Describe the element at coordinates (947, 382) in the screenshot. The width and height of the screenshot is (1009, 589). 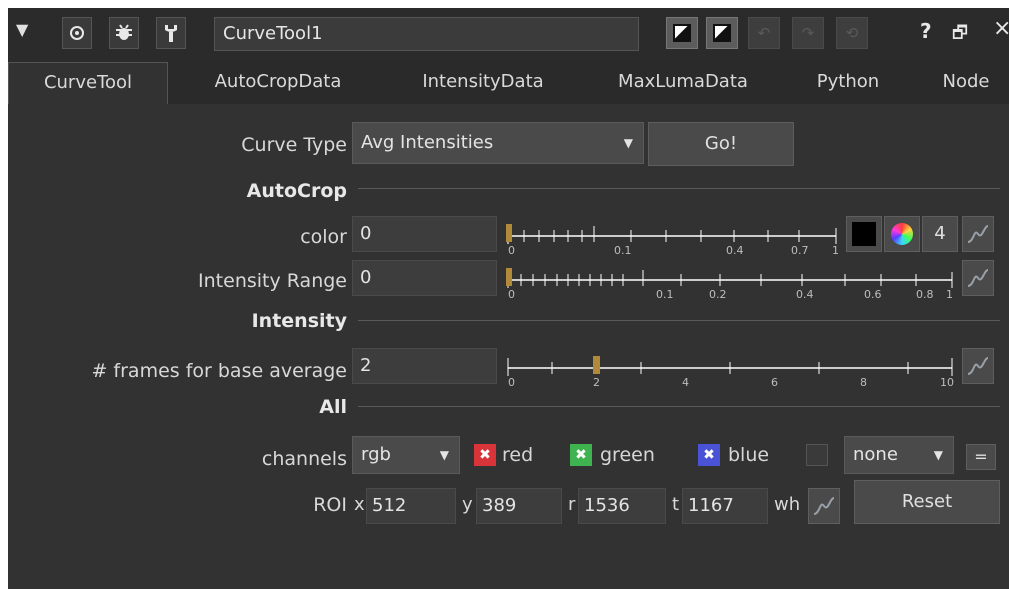
I see `tick-label: 10` at that location.